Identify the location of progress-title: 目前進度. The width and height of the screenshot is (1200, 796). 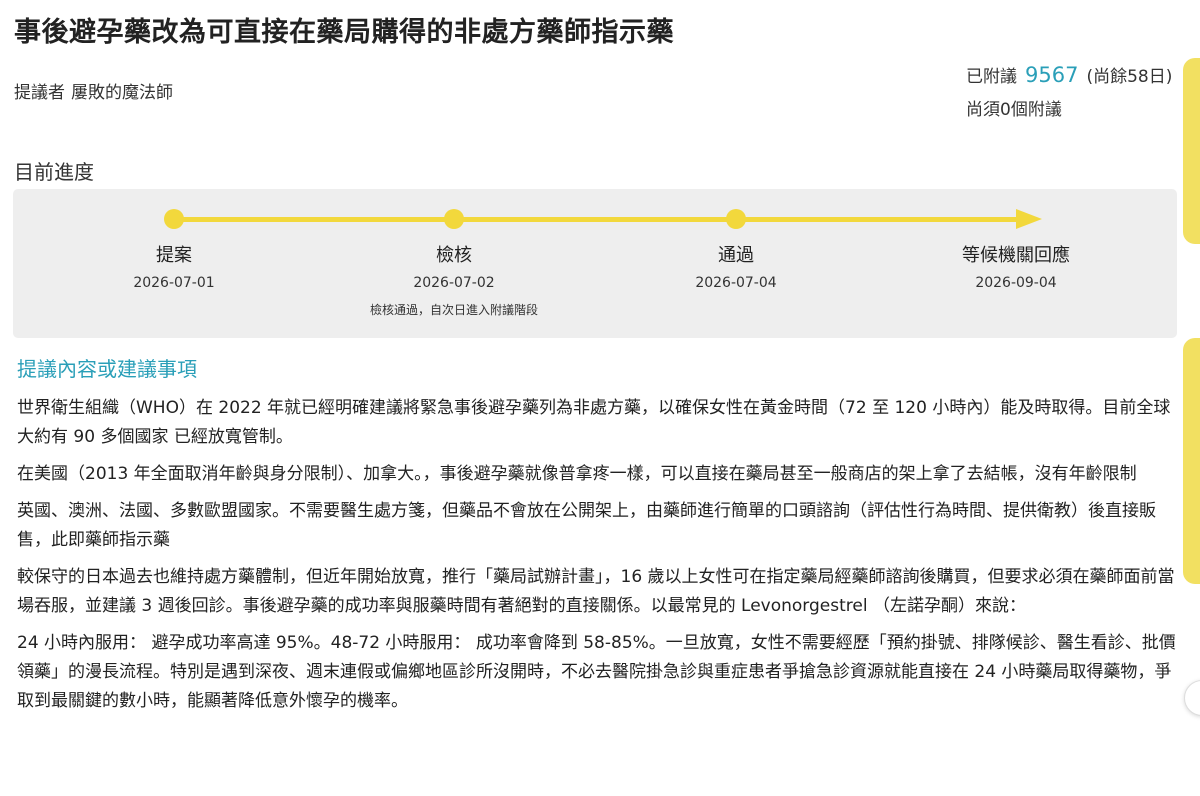
(54, 172).